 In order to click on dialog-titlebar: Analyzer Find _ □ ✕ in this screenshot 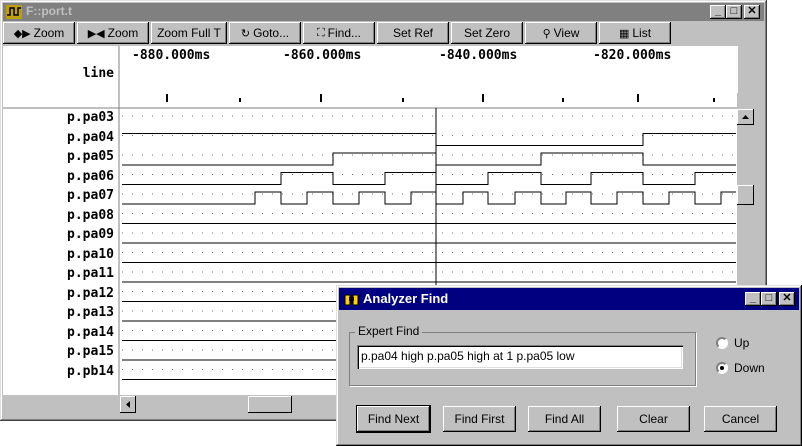, I will do `click(569, 299)`.